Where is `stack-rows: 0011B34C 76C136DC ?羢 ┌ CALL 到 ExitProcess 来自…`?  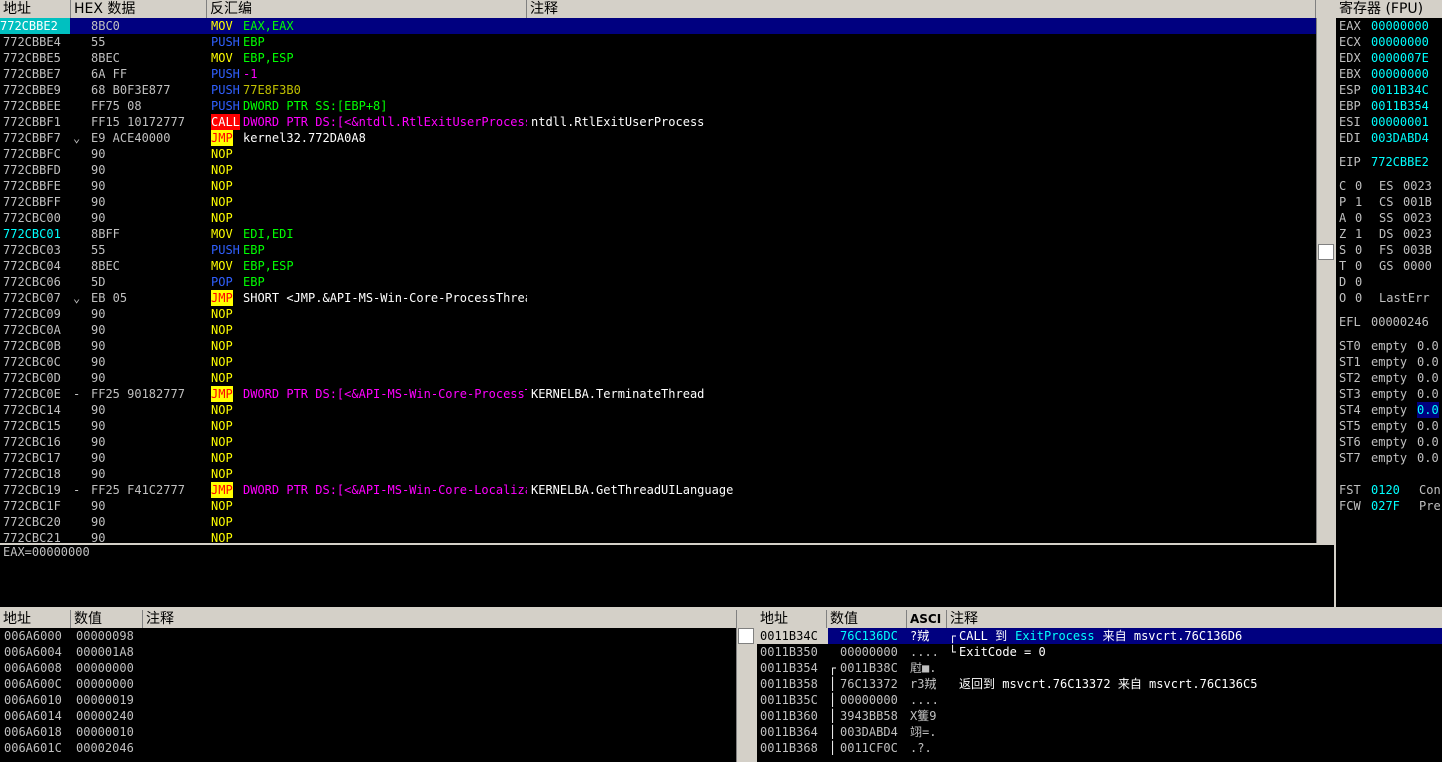 stack-rows: 0011B34C 76C136DC ?羢 ┌ CALL 到 ExitProcess 来自… is located at coordinates (1099, 695).